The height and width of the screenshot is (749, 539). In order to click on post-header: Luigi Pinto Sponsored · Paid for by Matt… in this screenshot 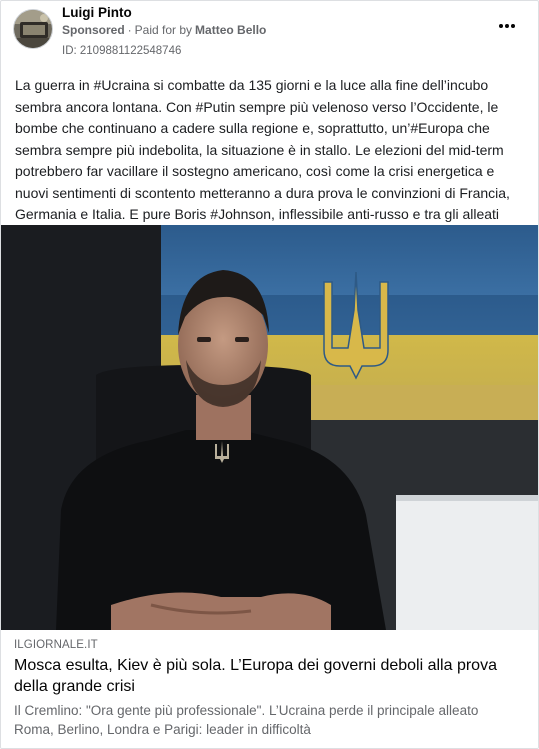, I will do `click(269, 34)`.